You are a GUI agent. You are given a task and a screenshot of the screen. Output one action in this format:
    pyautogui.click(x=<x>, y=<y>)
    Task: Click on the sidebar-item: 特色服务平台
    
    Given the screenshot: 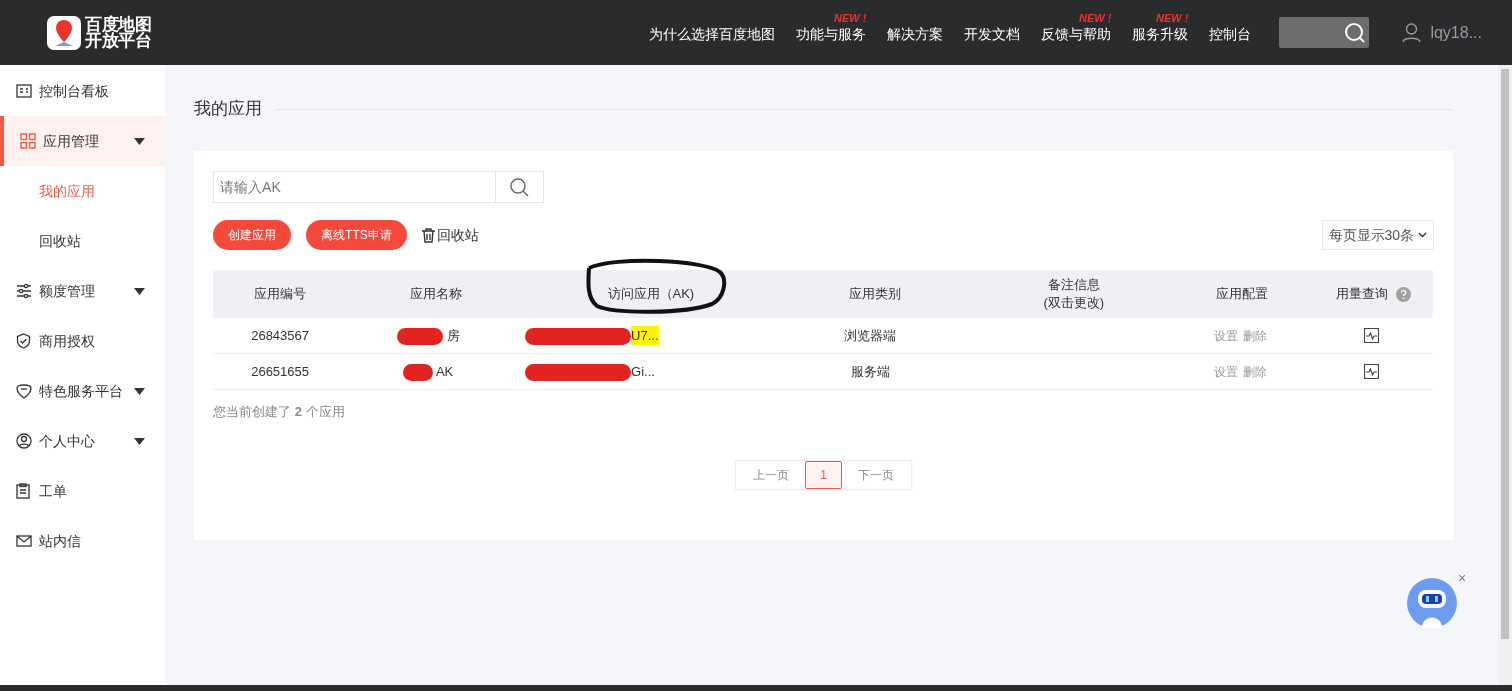 What is the action you would take?
    pyautogui.click(x=83, y=391)
    